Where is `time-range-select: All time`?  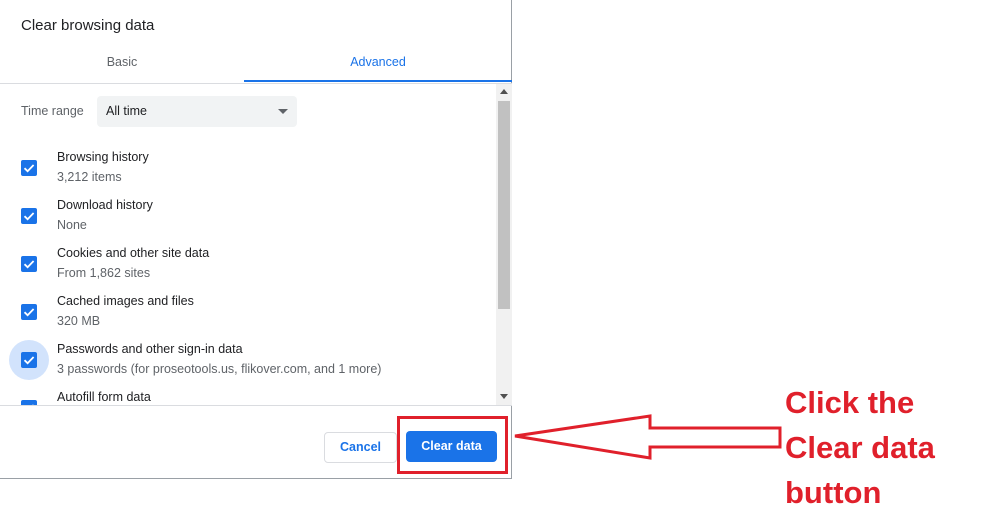 time-range-select: All time is located at coordinates (197, 111).